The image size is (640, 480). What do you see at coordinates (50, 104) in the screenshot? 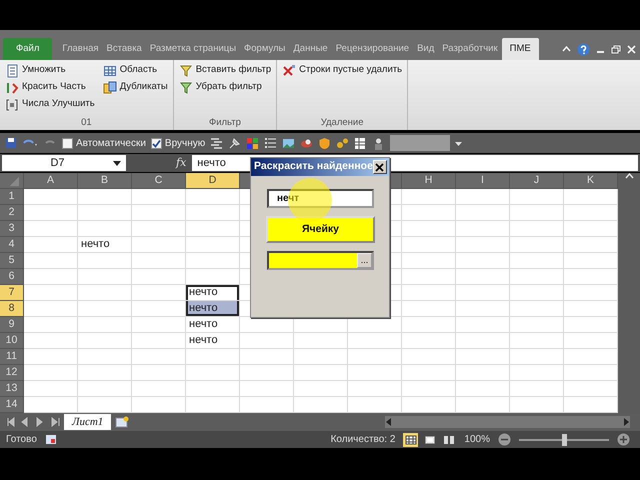
I see `ribbon-button: Числа Улучшить` at bounding box center [50, 104].